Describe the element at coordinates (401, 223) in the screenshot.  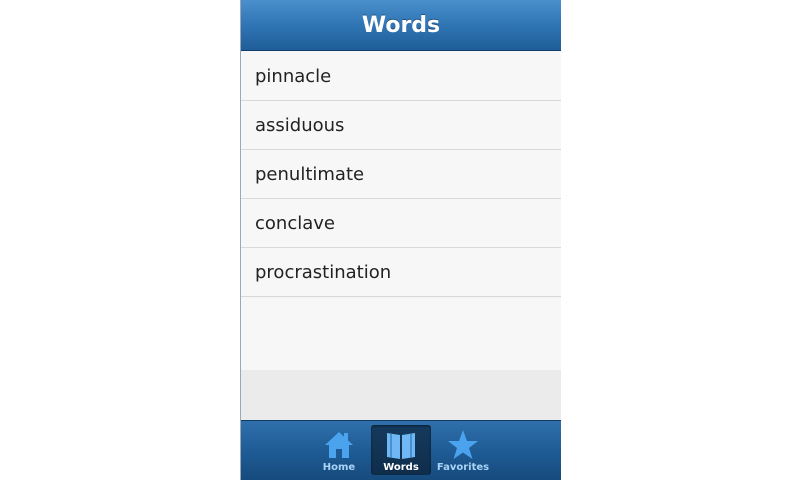
I see `list-item-conclave: conclave` at that location.